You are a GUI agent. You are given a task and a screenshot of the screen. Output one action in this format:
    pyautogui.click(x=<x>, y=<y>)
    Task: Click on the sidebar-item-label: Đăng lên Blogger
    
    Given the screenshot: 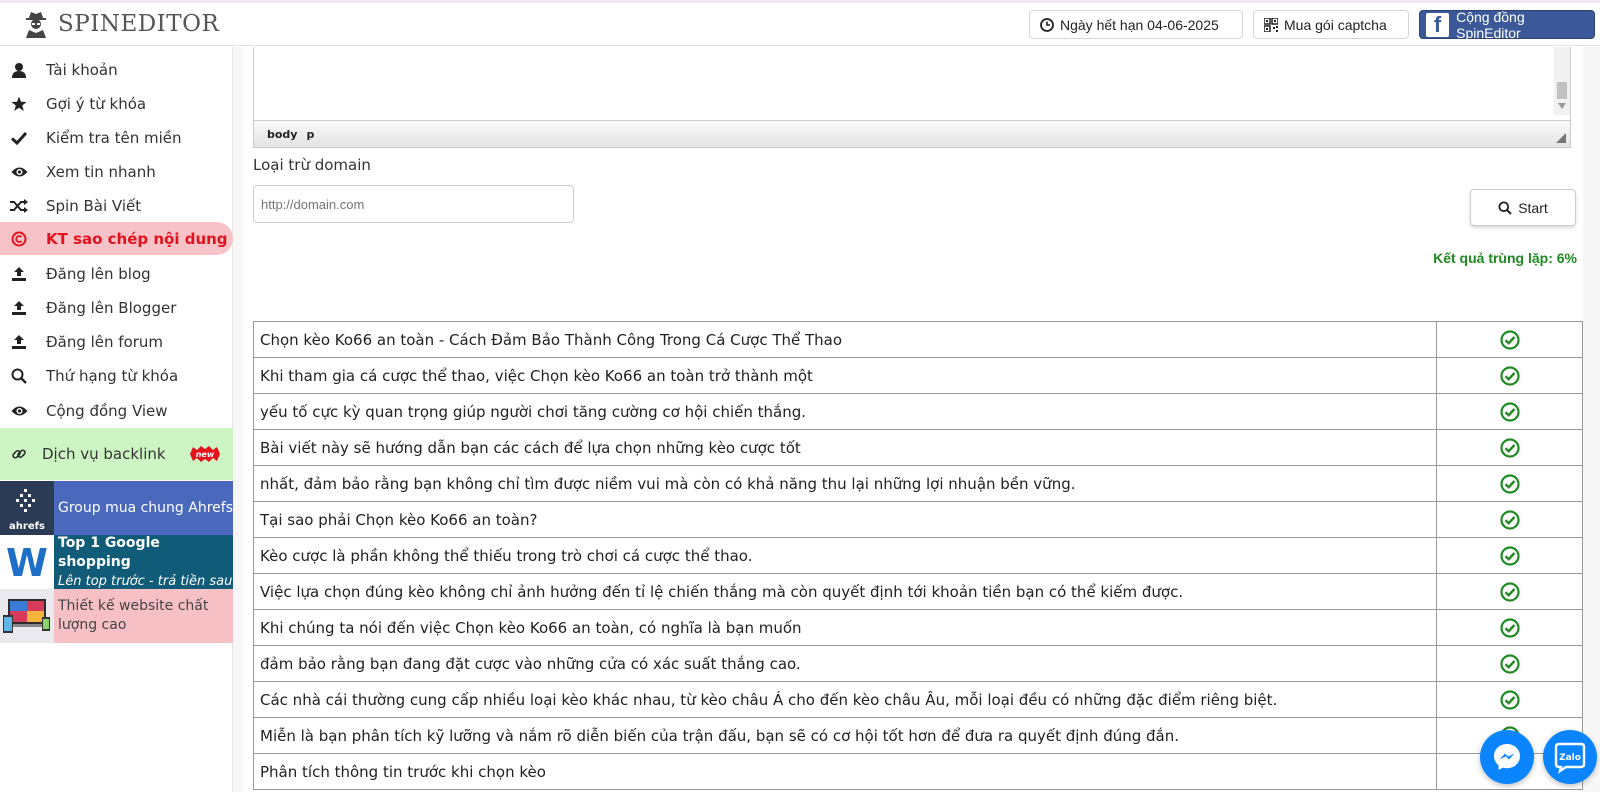 What is the action you would take?
    pyautogui.click(x=111, y=307)
    